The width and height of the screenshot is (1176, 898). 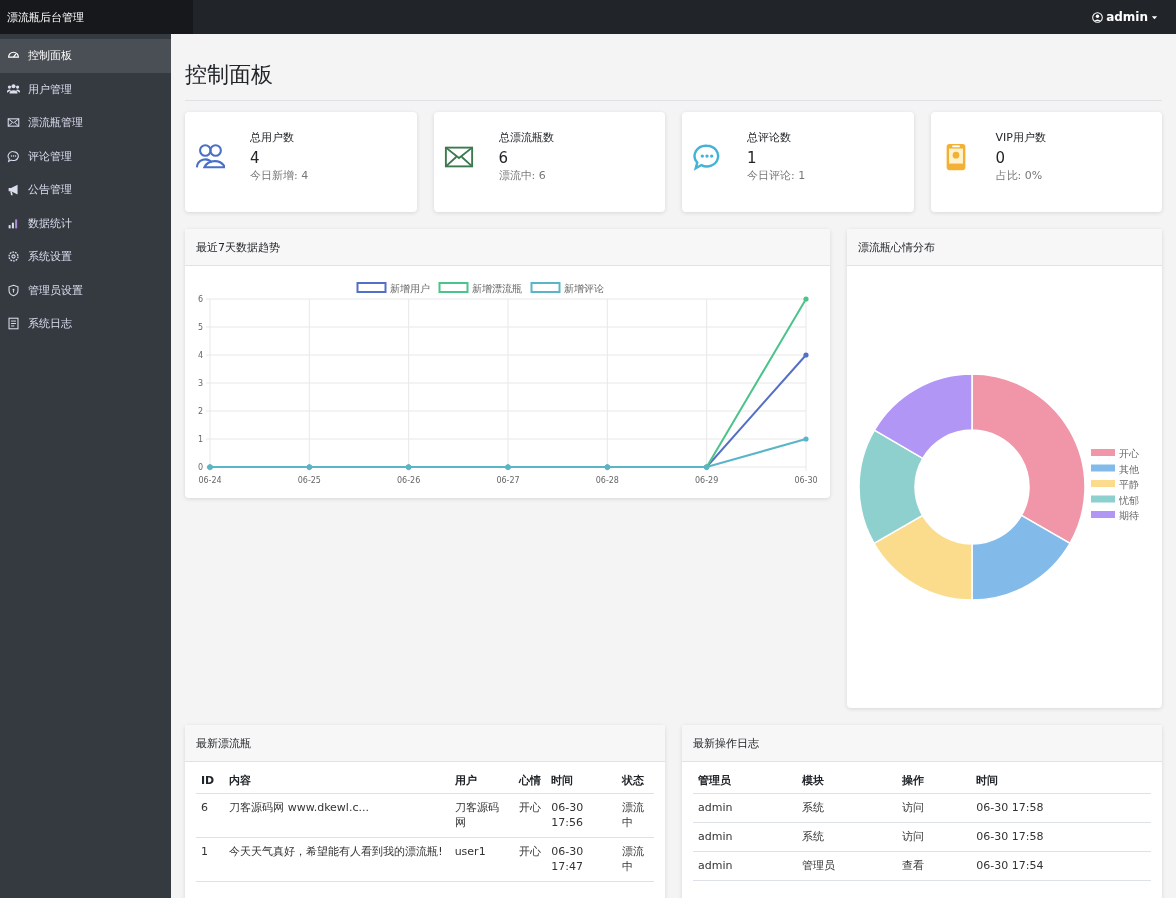 What do you see at coordinates (581, 815) in the screenshot?
I see `table-cell: 06-30 17:56` at bounding box center [581, 815].